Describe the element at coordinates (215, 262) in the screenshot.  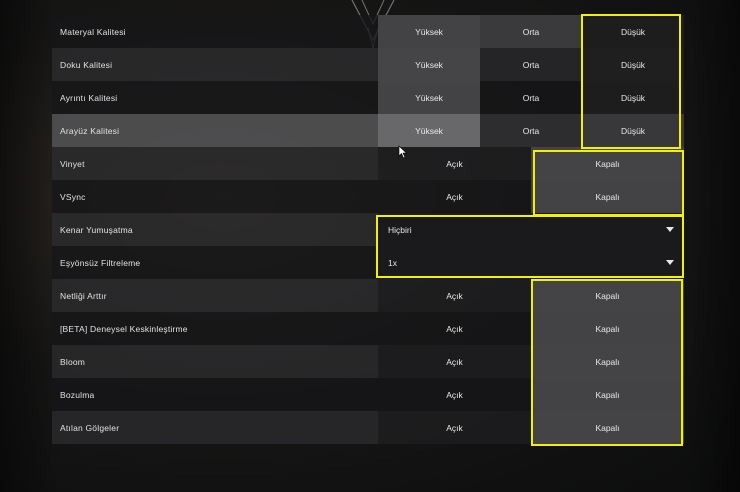
I see `setting-label: Eşyönsüz Filtreleme` at that location.